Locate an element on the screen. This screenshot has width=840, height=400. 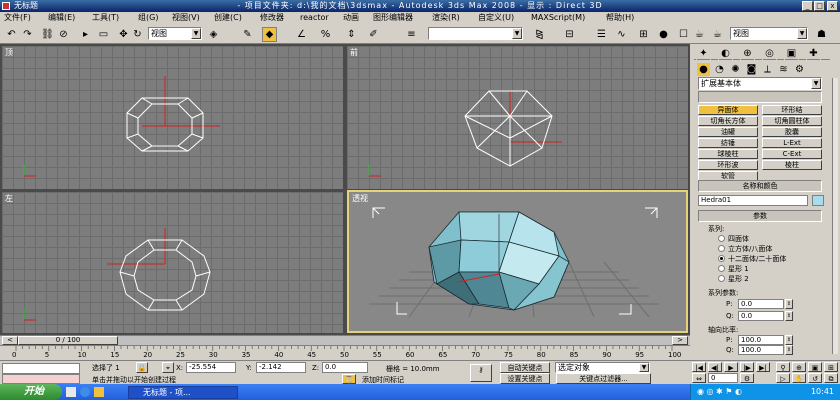
edit-named-selection-icon: ✐ is located at coordinates (373, 34).